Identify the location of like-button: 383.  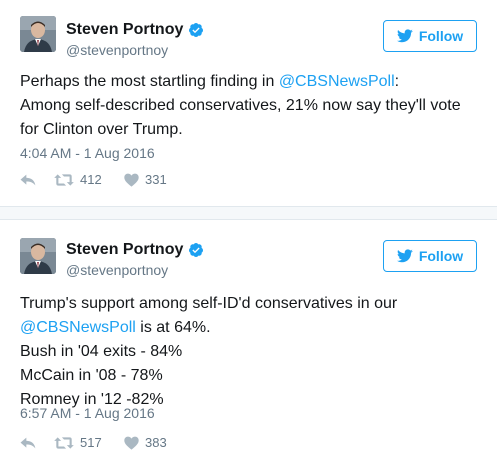
(145, 442).